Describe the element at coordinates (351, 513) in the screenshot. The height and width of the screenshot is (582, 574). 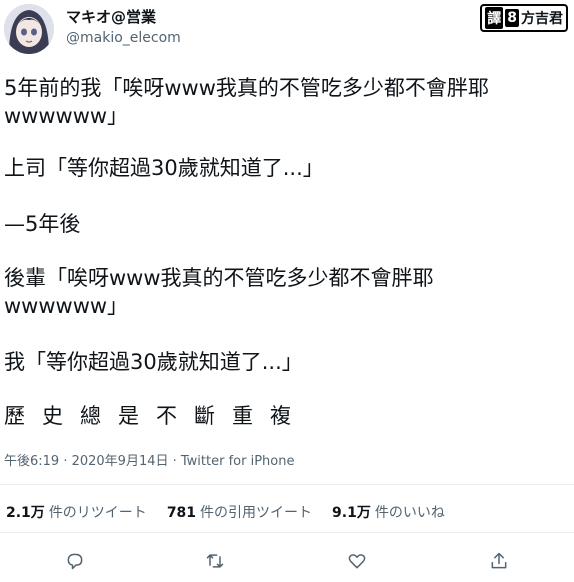
I see `like-count: 9.1万` at that location.